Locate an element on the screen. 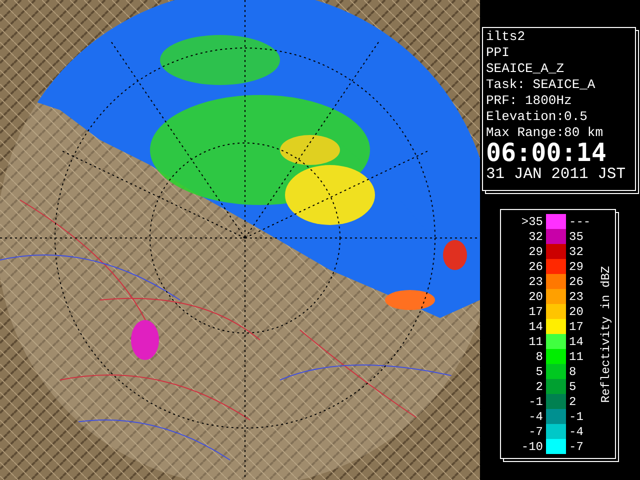  date-text: 31 JAN 2011 JST is located at coordinates (556, 174).